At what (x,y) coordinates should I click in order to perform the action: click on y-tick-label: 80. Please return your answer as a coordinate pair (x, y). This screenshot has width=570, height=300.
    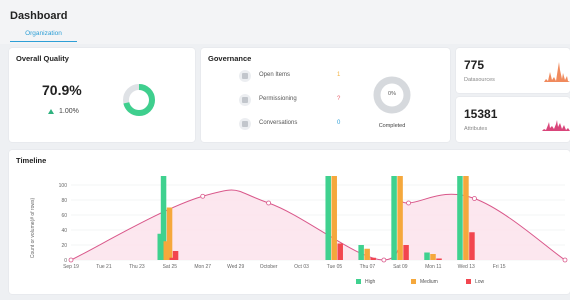
    Looking at the image, I should click on (64, 201).